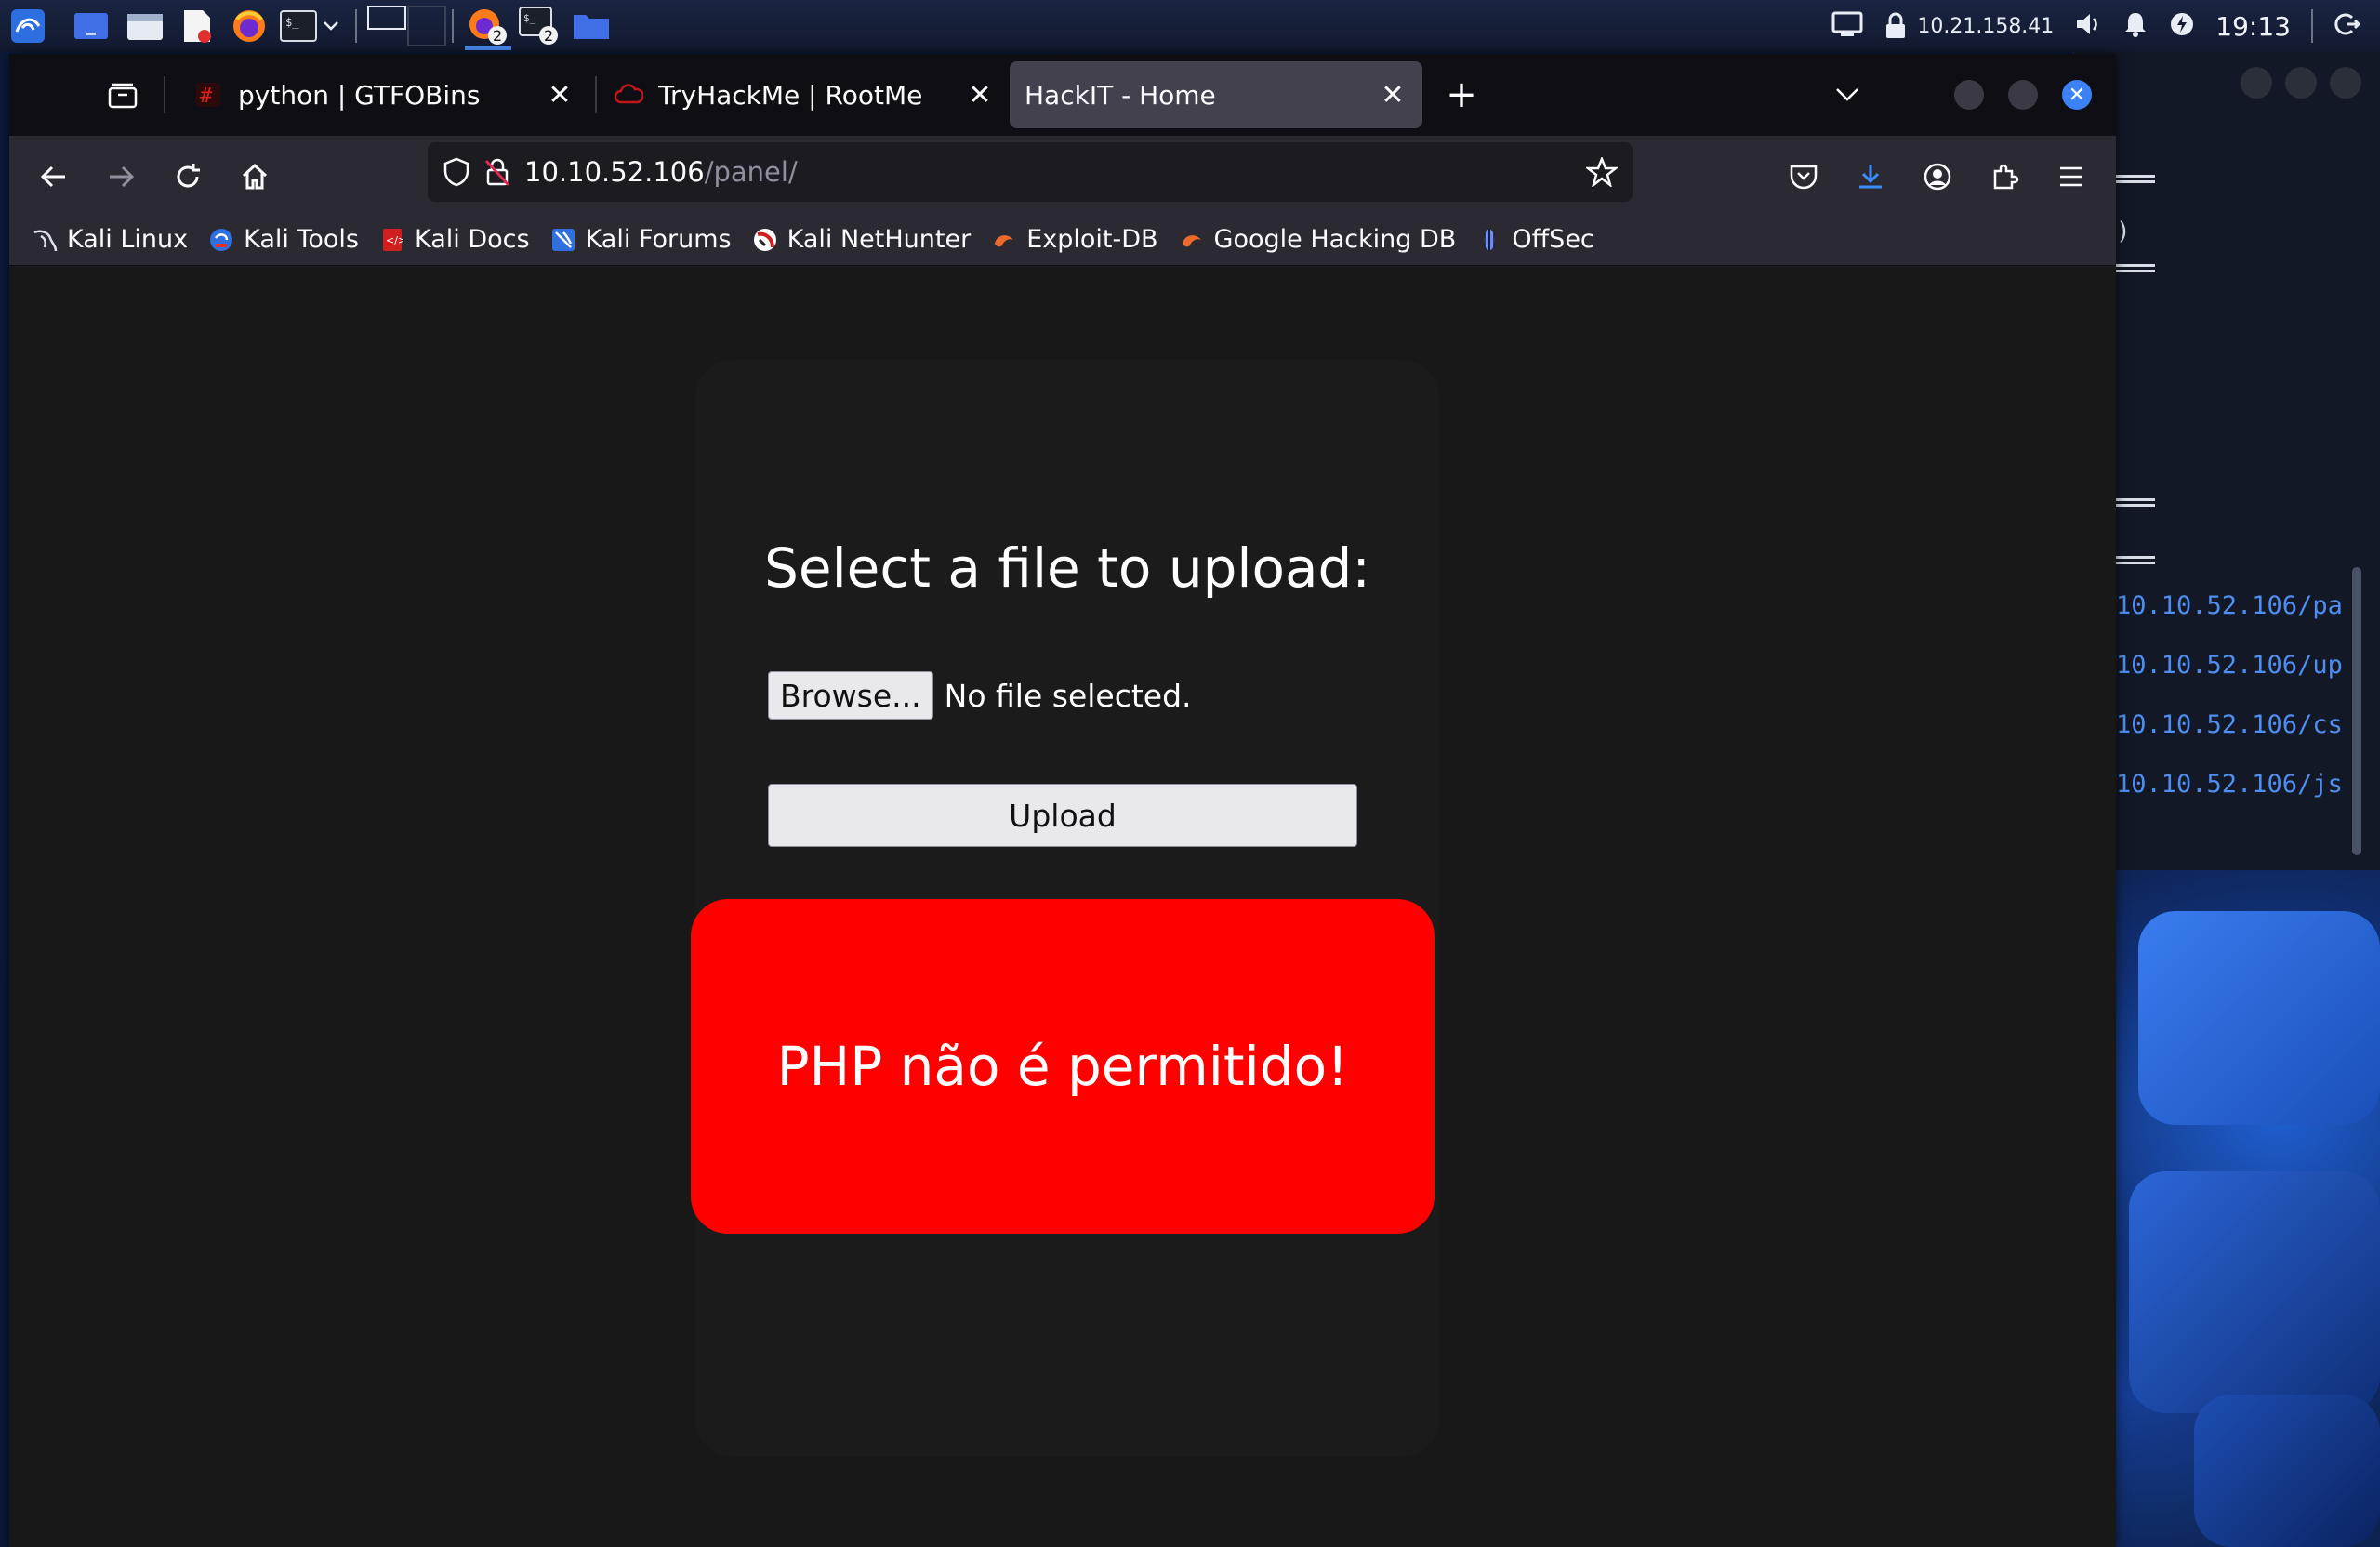  Describe the element at coordinates (1937, 176) in the screenshot. I see `account-button` at that location.